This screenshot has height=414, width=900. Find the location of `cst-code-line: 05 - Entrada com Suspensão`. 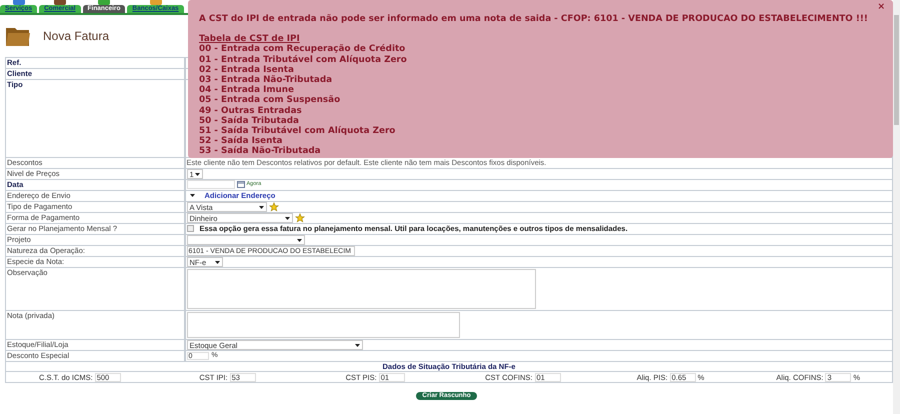

cst-code-line: 05 - Entrada com Suspensão is located at coordinates (270, 100).